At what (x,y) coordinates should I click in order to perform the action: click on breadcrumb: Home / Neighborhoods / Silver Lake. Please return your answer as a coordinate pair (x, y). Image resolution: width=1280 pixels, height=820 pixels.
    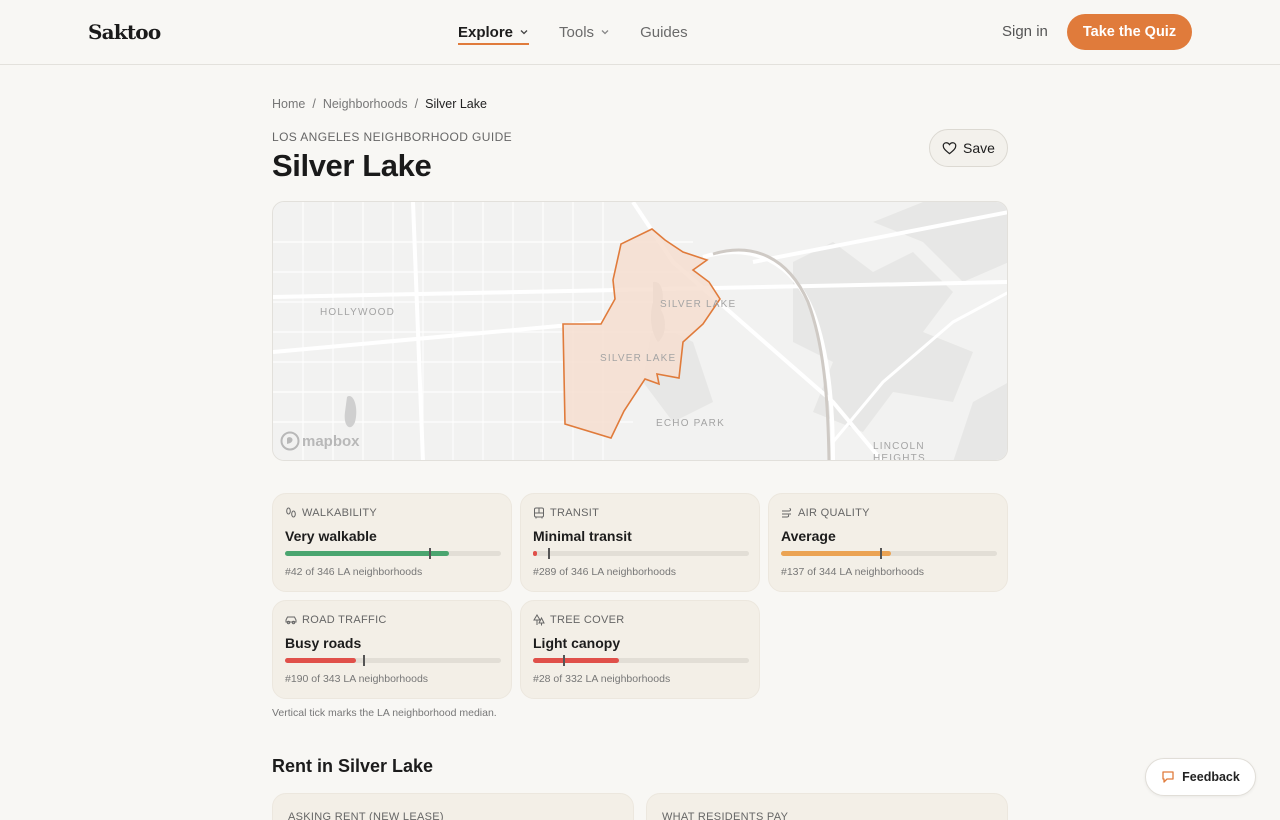
    Looking at the image, I should click on (379, 104).